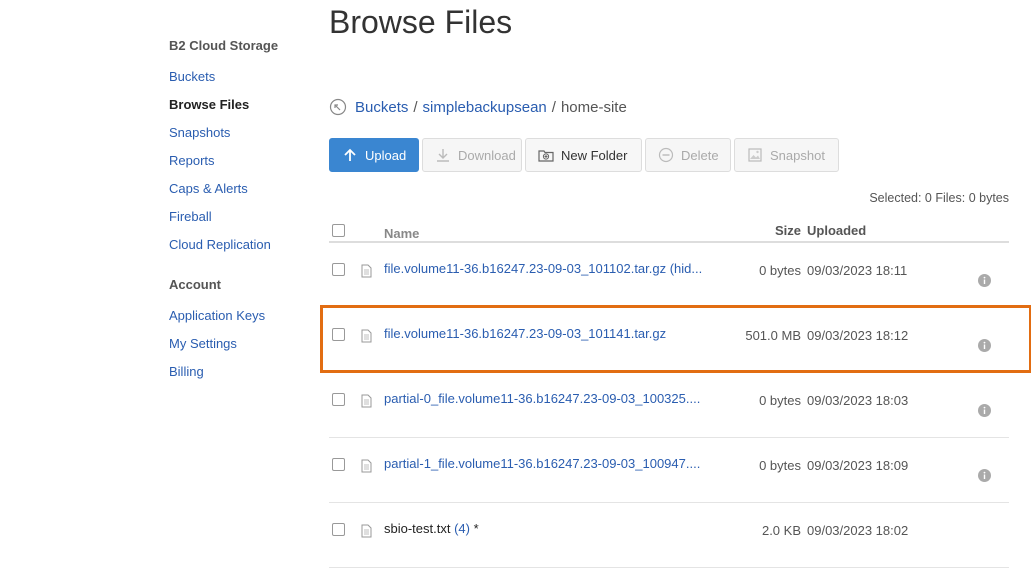 Image resolution: width=1031 pixels, height=568 pixels. I want to click on sidebar-section-b2: B2 Cloud Storage, so click(224, 45).